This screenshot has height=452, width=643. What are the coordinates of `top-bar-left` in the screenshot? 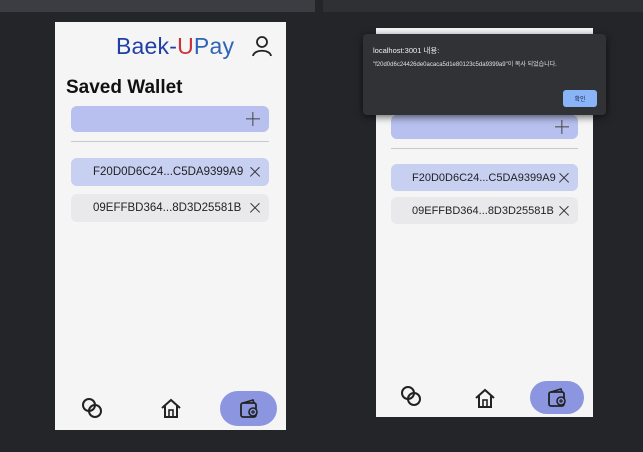 It's located at (157, 6).